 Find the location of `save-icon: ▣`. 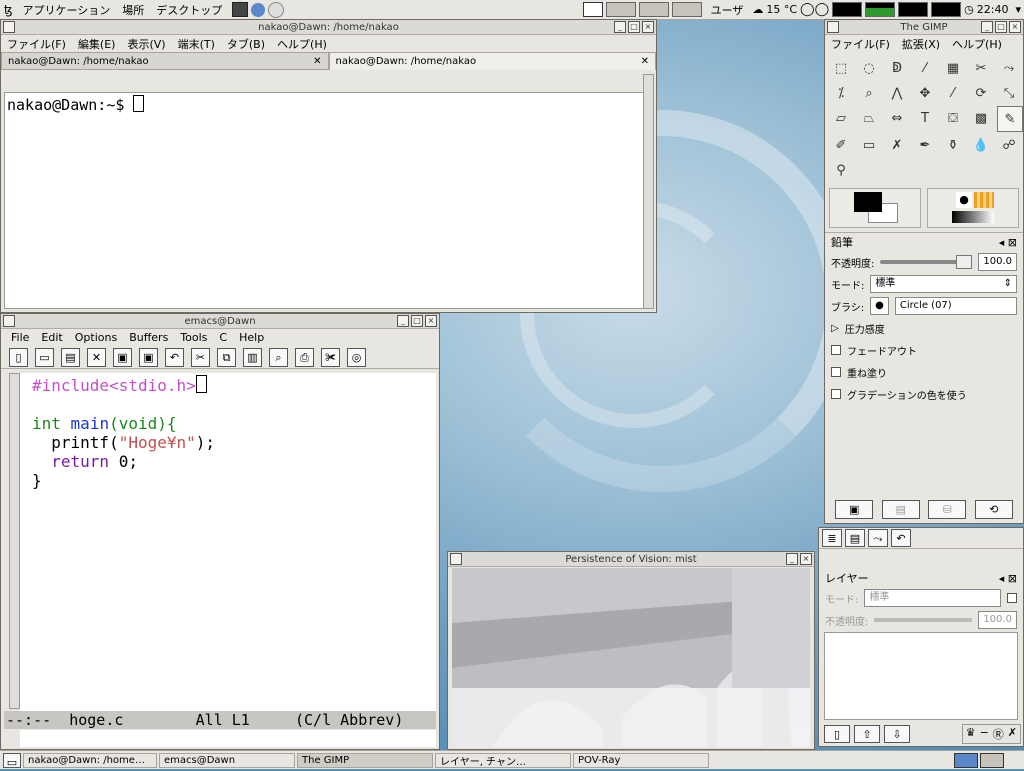

save-icon: ▣ is located at coordinates (122, 357).